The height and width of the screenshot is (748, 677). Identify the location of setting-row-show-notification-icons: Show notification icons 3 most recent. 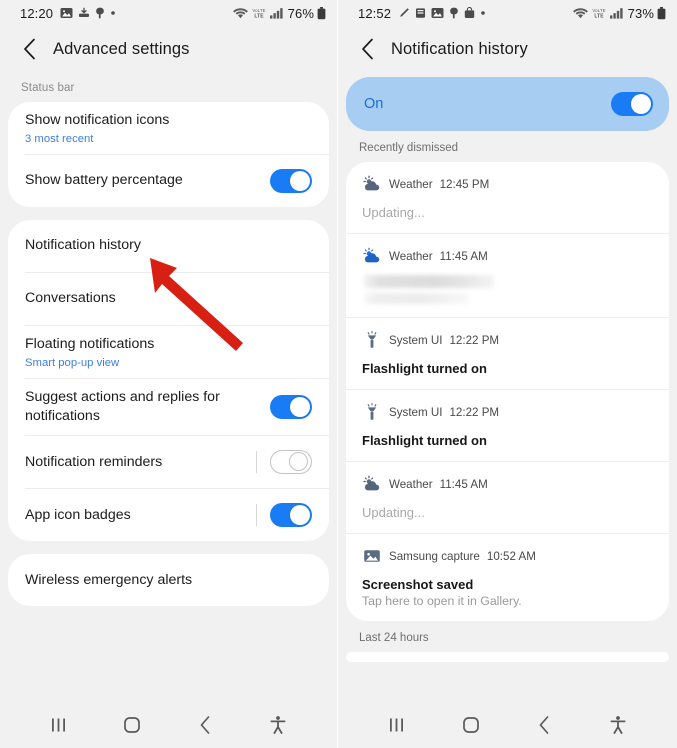
(168, 128).